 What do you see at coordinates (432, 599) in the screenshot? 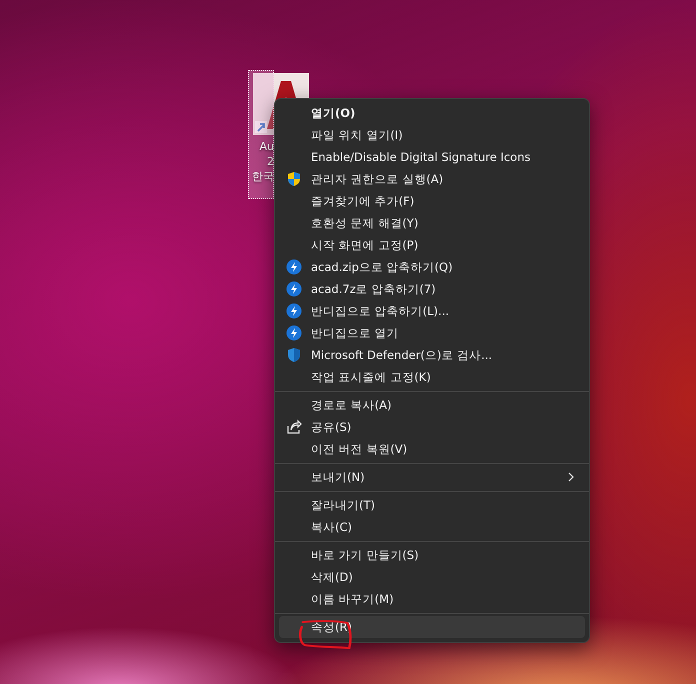
I see `menu-item: 이름 바꾸기(M)` at bounding box center [432, 599].